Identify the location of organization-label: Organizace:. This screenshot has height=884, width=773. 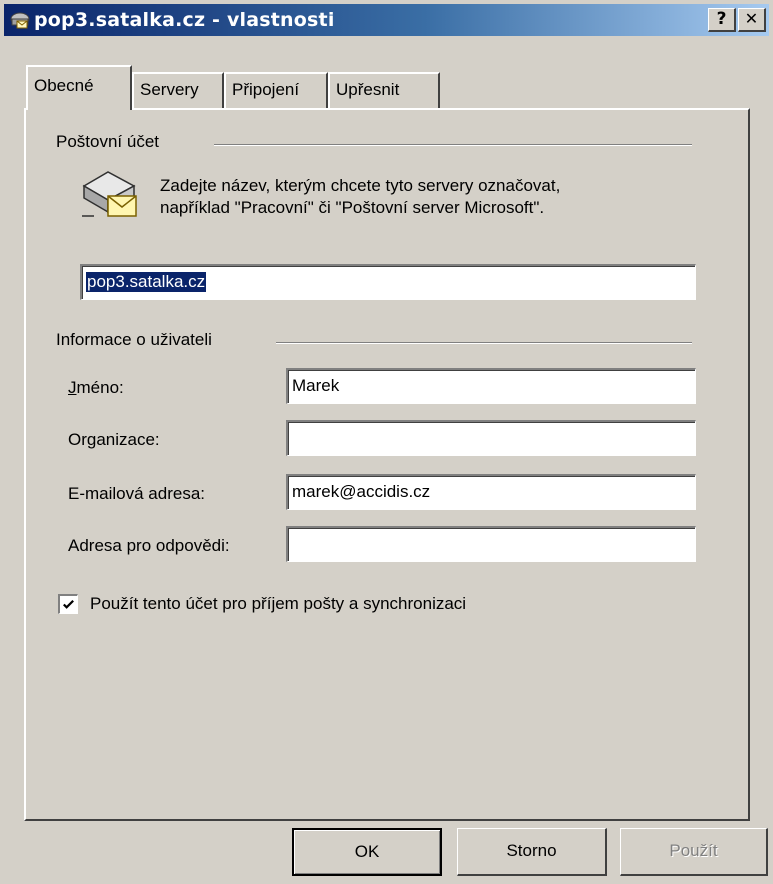
(114, 439).